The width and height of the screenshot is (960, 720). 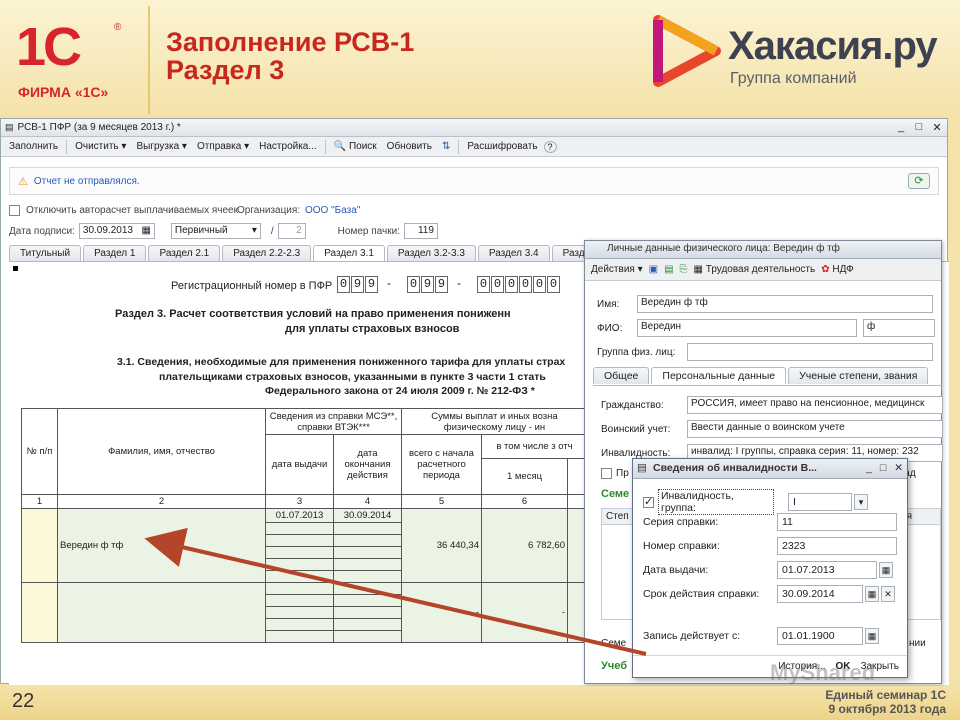 I want to click on name-field: Вередин ф тф, so click(x=785, y=304).